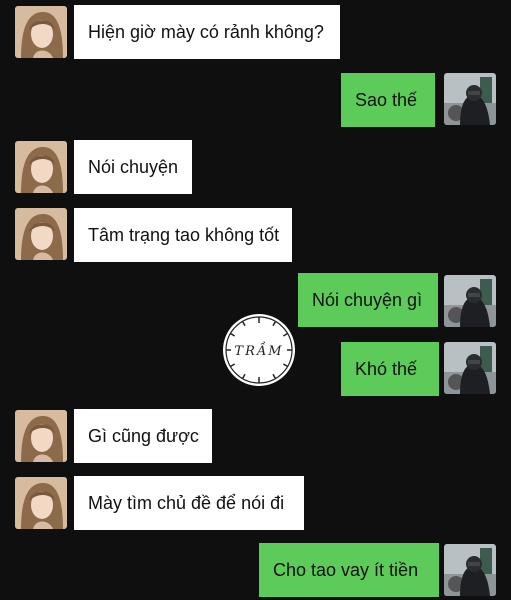 This screenshot has height=600, width=511. Describe the element at coordinates (186, 502) in the screenshot. I see `message-text: Mày tìm chủ đề để nói đi` at that location.